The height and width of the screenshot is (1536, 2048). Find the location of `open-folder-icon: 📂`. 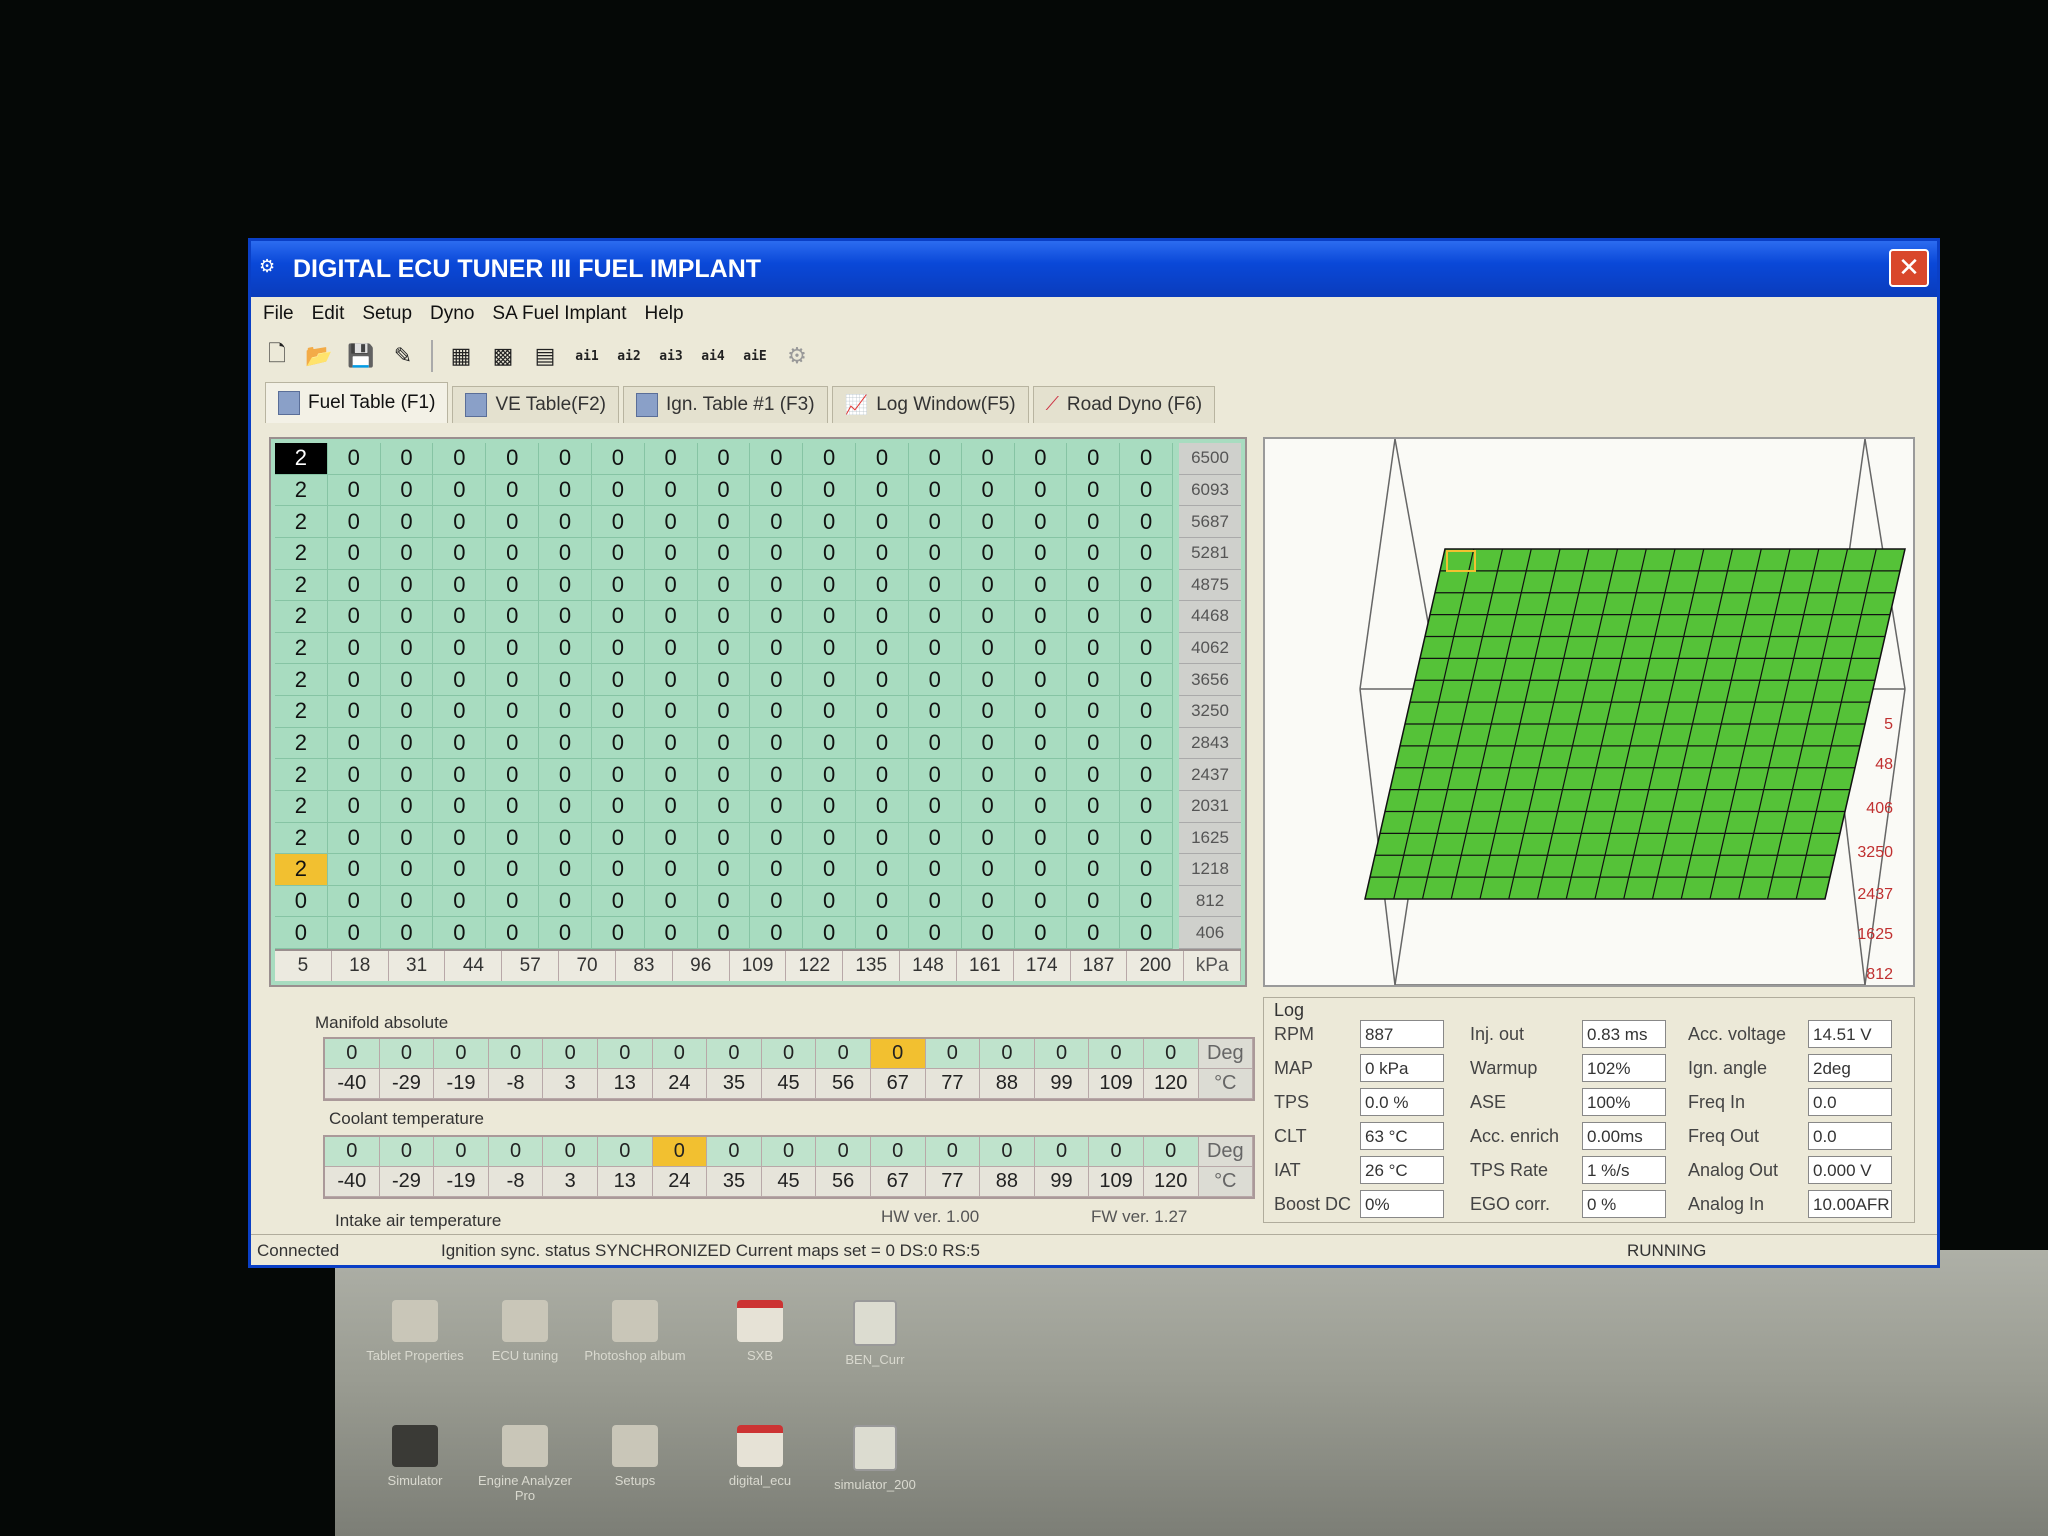

open-folder-icon: 📂 is located at coordinates (319, 356).